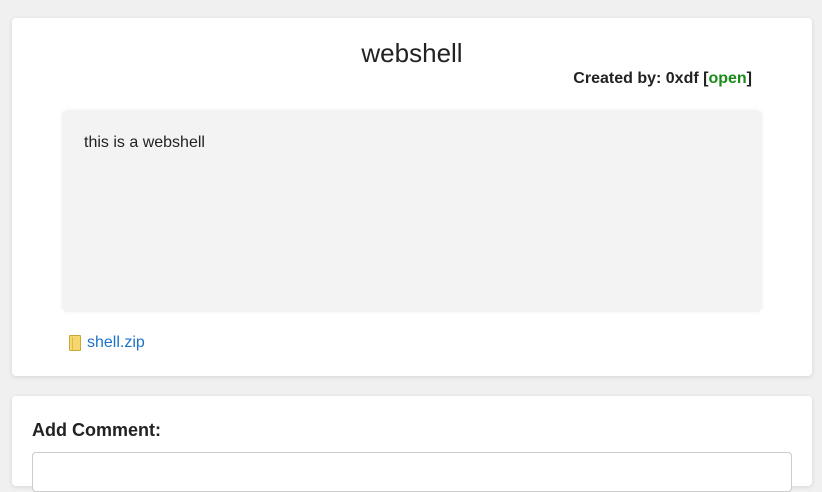 This screenshot has width=822, height=492. I want to click on attachment-link: shell.zip, so click(116, 343).